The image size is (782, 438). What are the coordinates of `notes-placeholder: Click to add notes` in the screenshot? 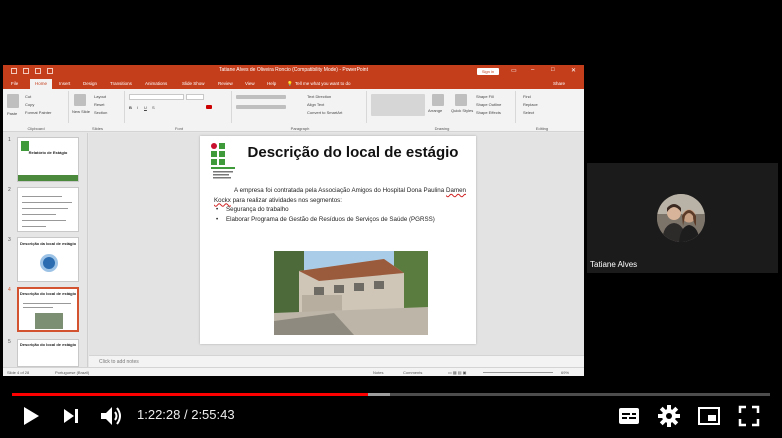 It's located at (119, 362).